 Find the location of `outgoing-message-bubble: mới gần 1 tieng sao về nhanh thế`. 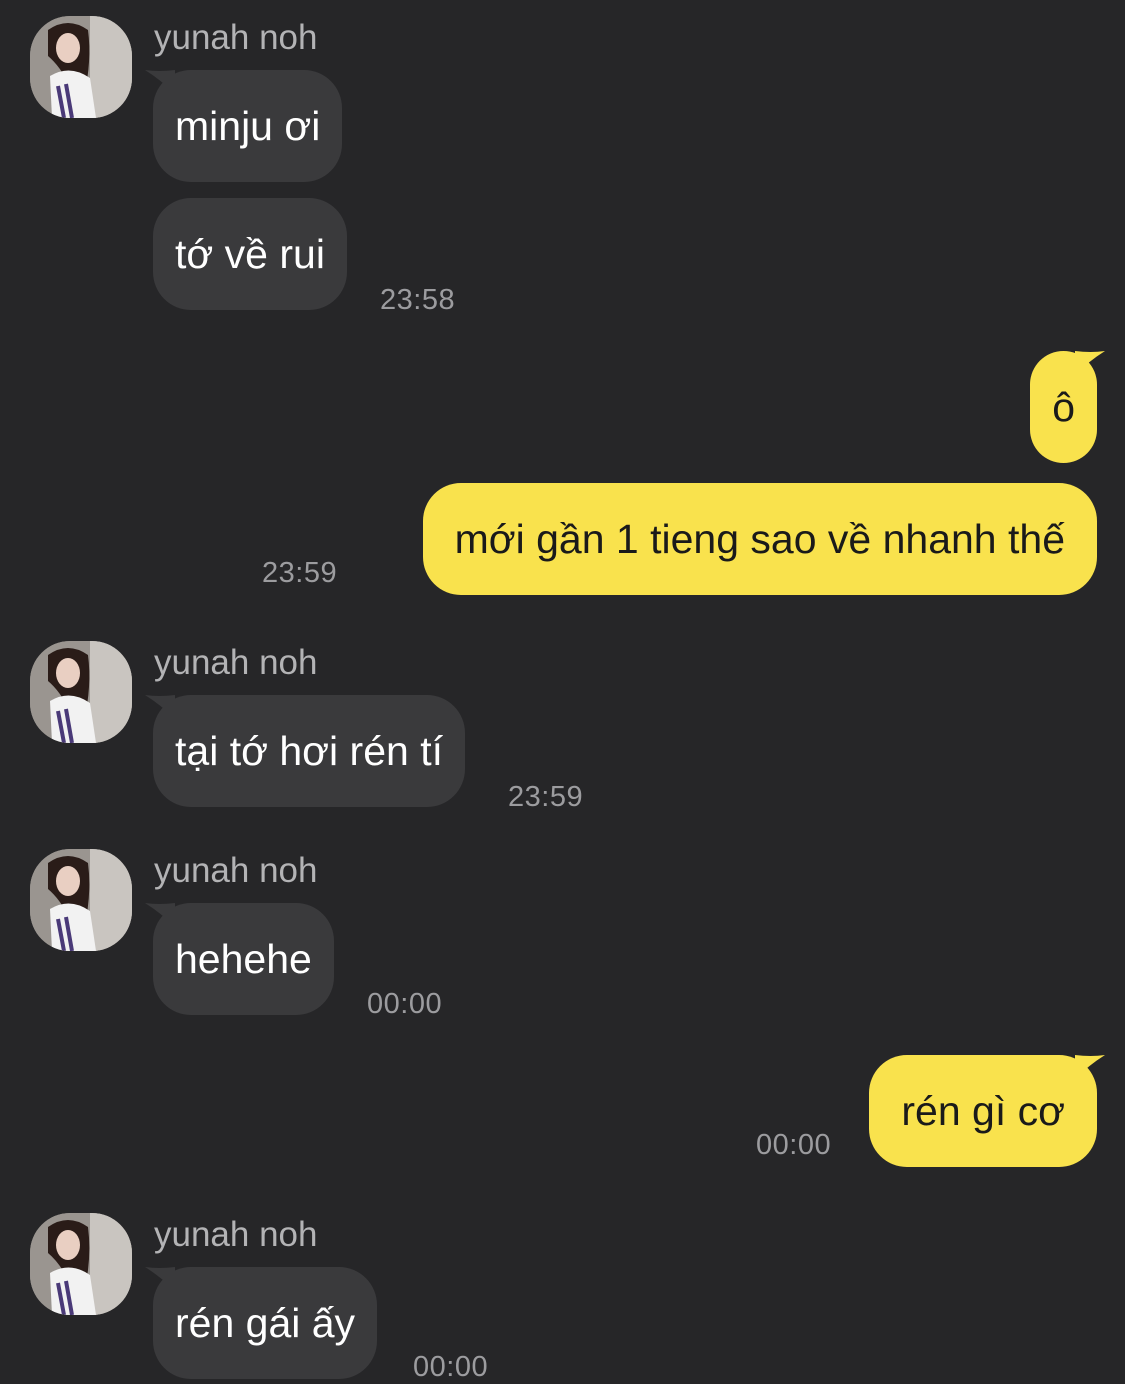

outgoing-message-bubble: mới gần 1 tieng sao về nhanh thế is located at coordinates (759, 539).